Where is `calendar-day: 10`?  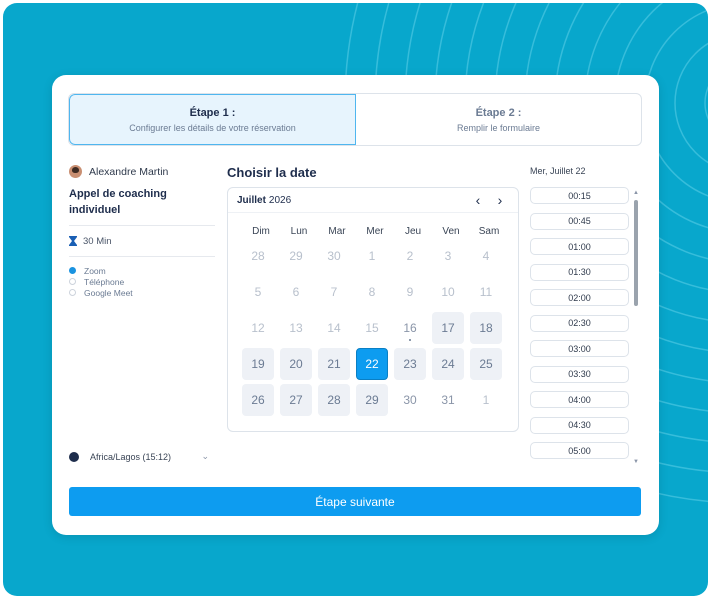 calendar-day: 10 is located at coordinates (448, 292).